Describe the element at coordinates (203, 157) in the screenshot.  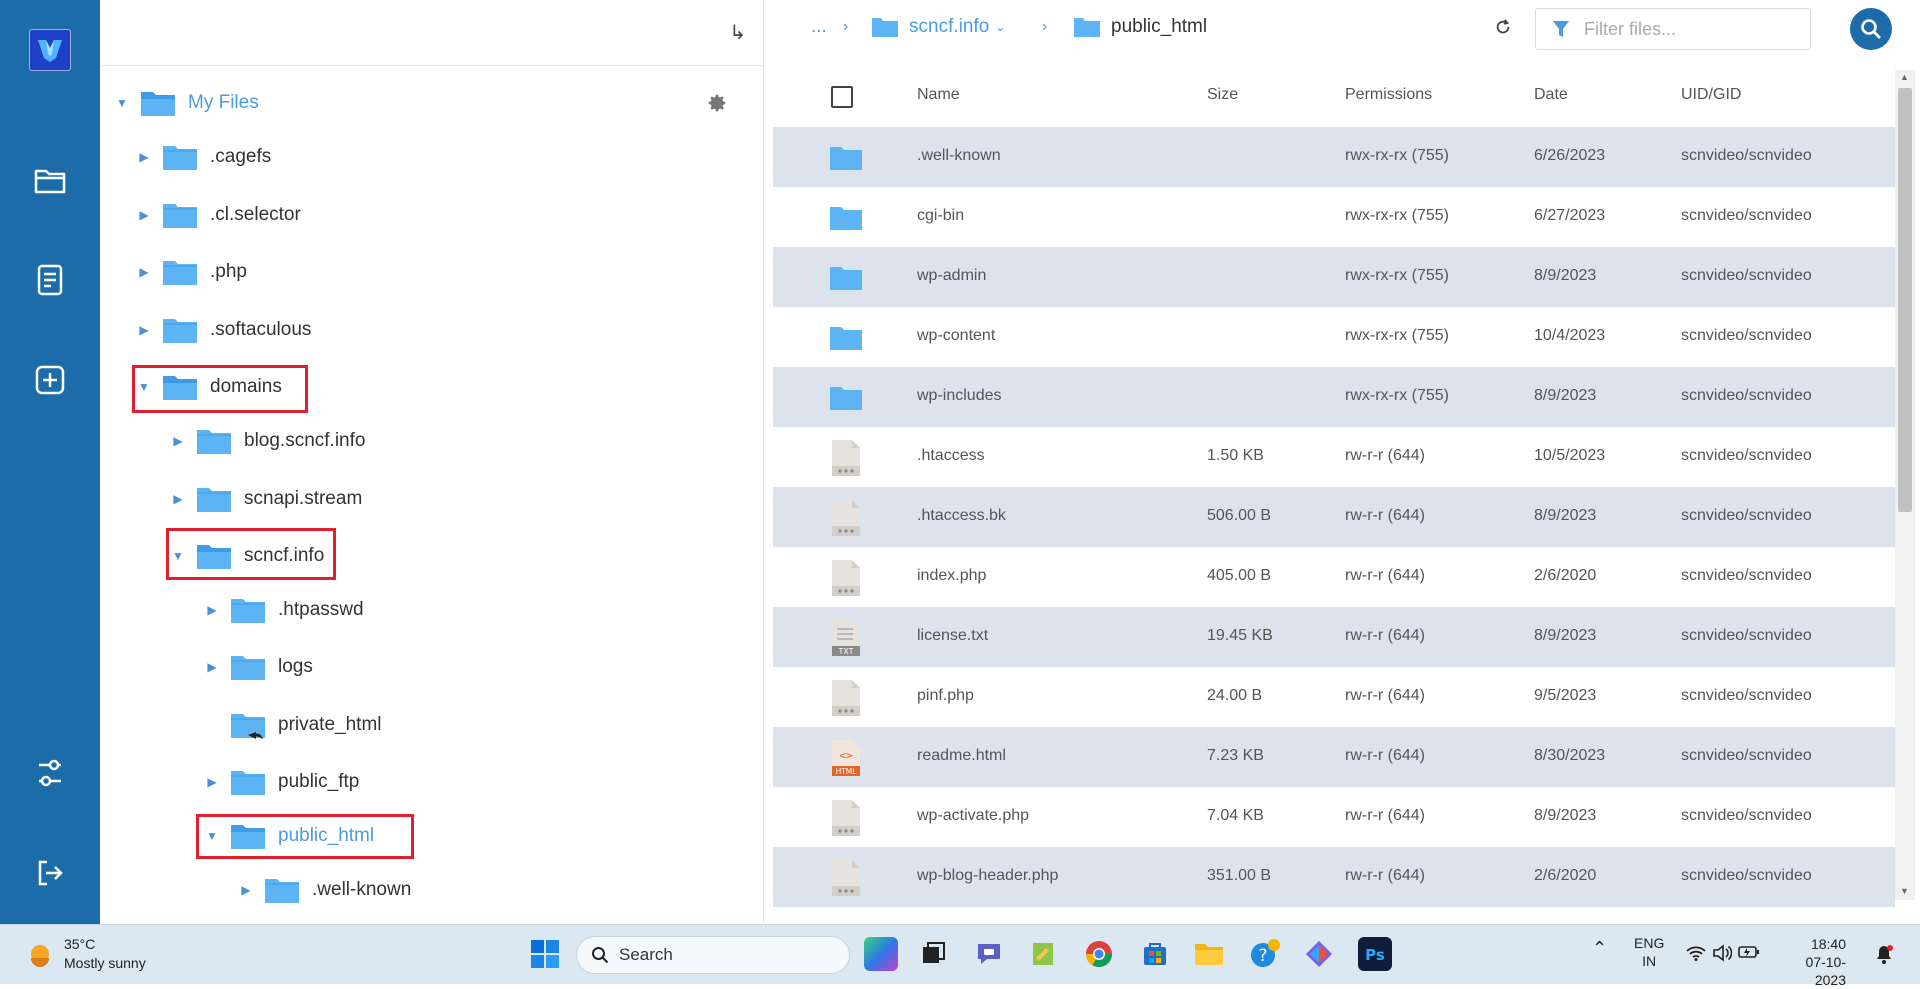
I see `tree-node: ▶ .cagefs` at that location.